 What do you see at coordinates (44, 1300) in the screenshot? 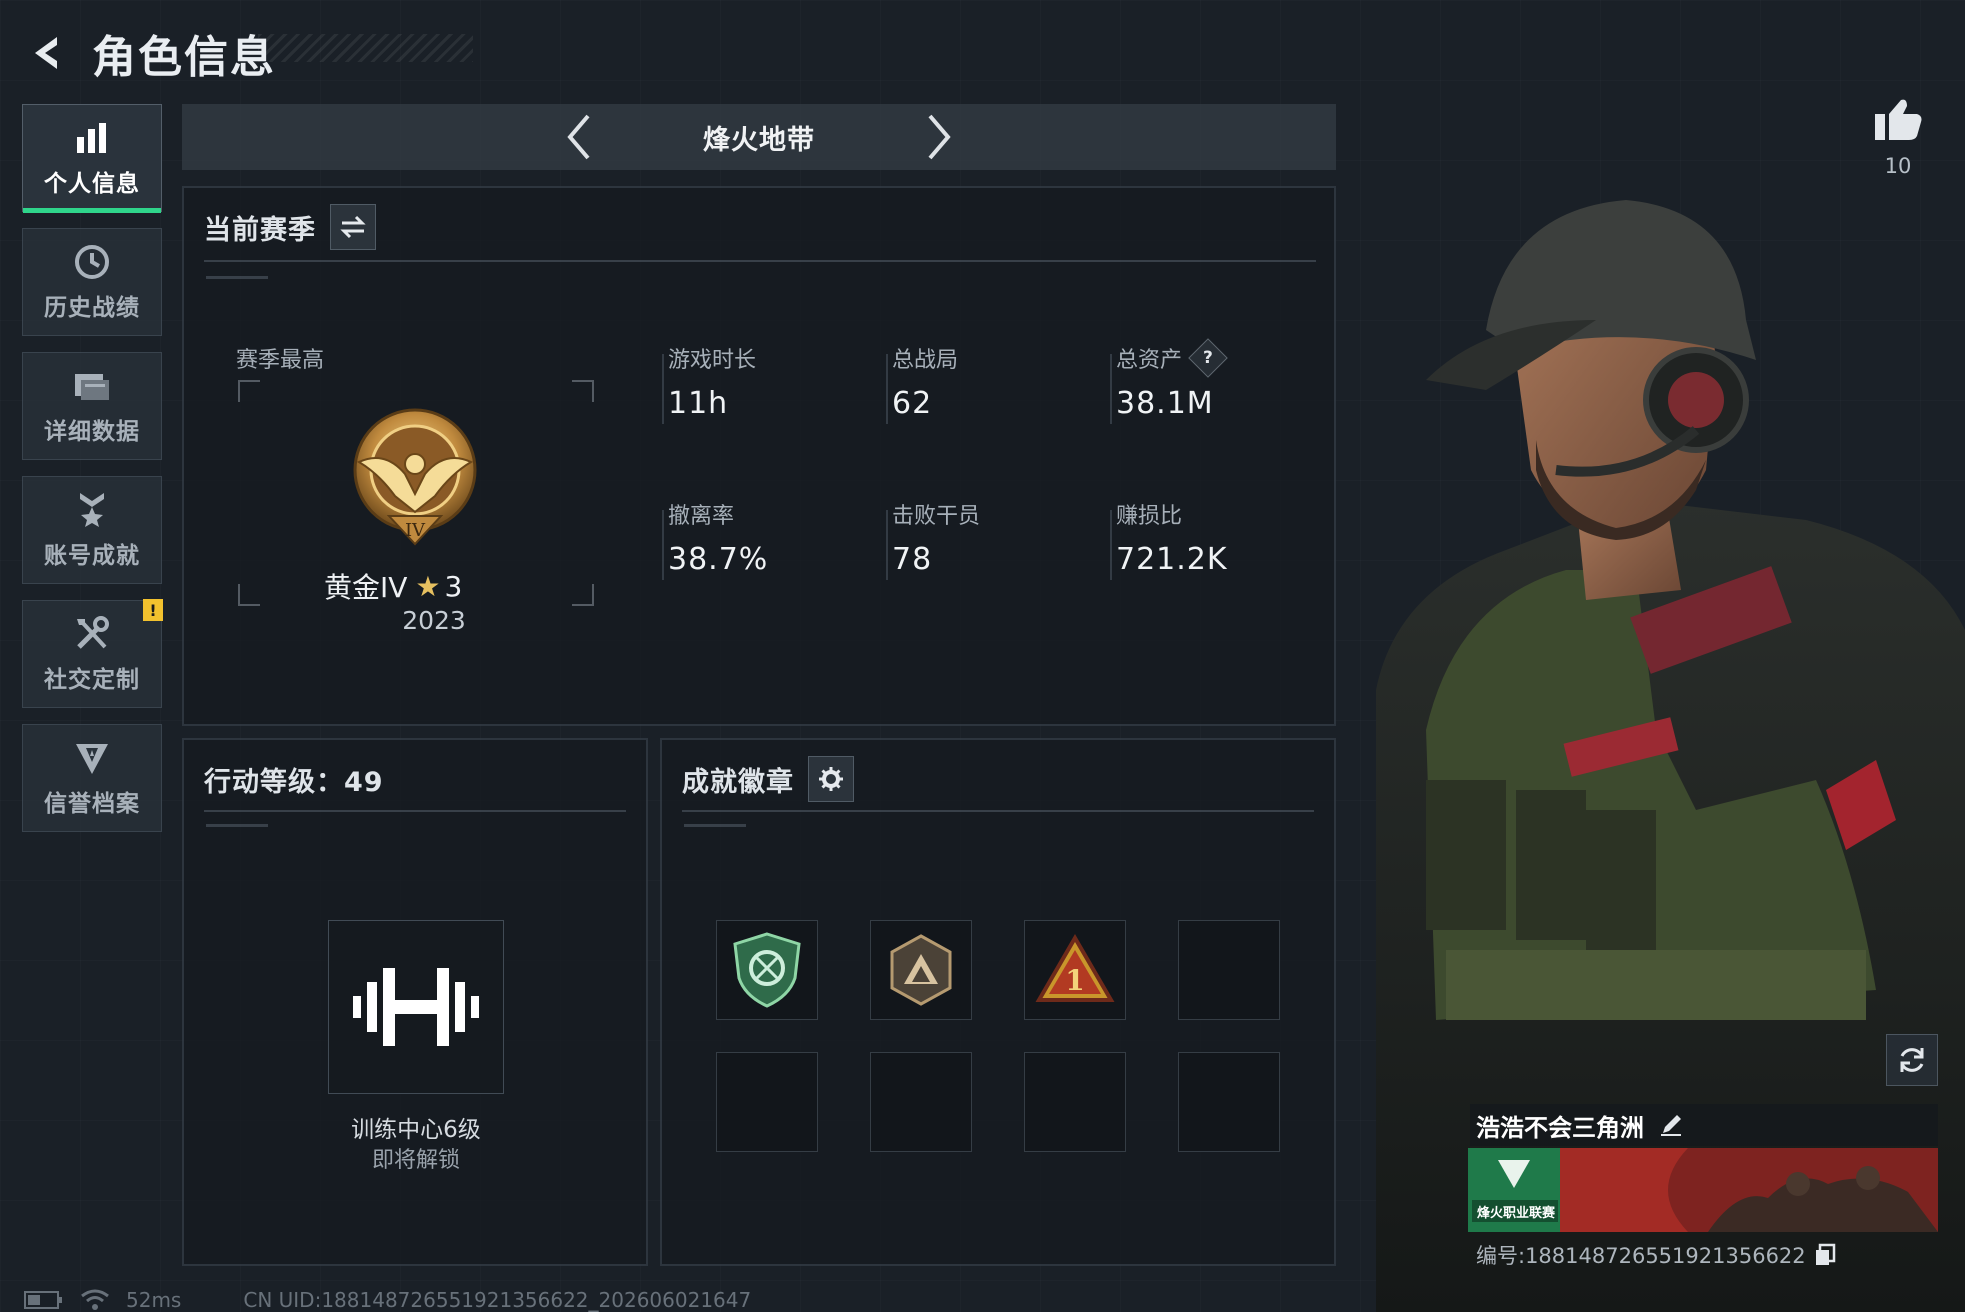
I see `battery-icon` at bounding box center [44, 1300].